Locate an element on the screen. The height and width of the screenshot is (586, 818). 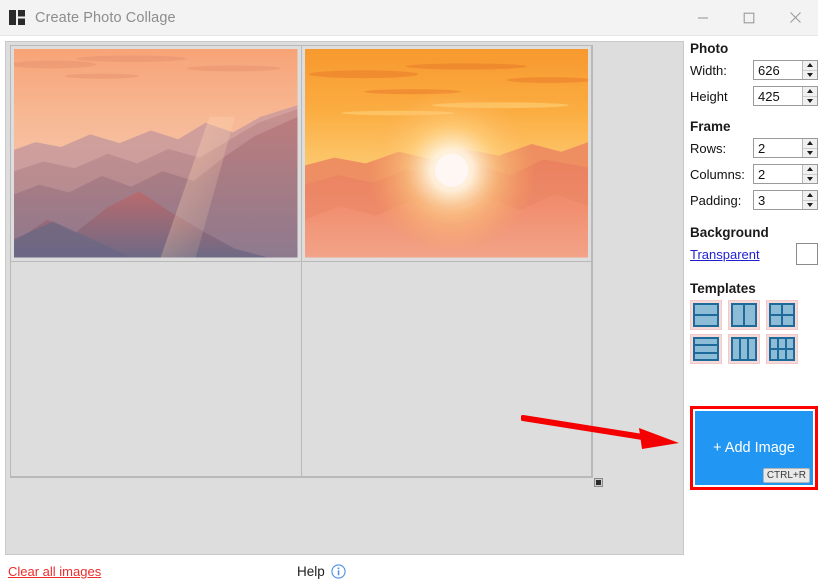
title-bar: Create Photo Collage is located at coordinates (409, 18).